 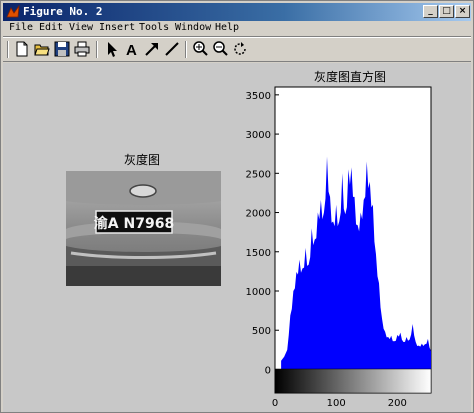 What do you see at coordinates (112, 49) in the screenshot?
I see `select-arrow-icon` at bounding box center [112, 49].